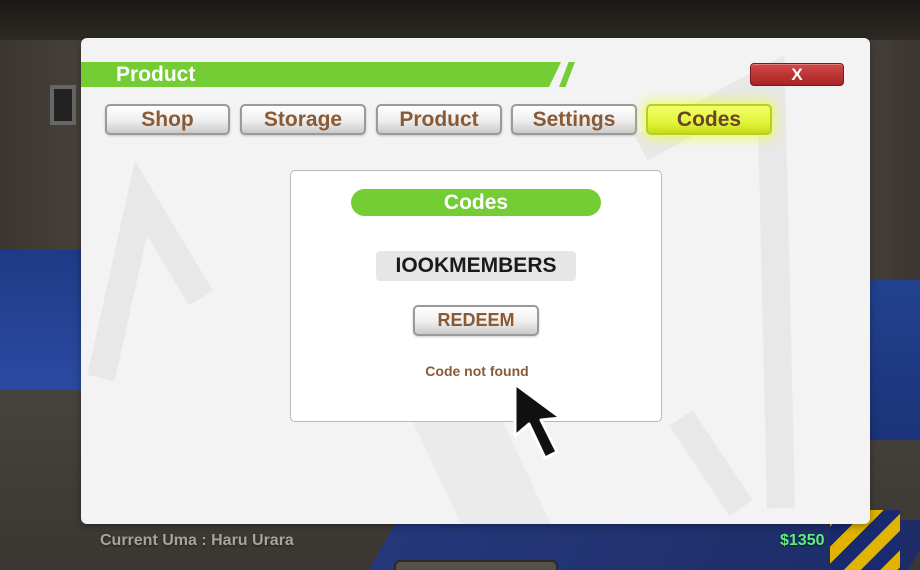 This screenshot has width=920, height=570. Describe the element at coordinates (303, 119) in the screenshot. I see `tab-storage: Storage` at that location.